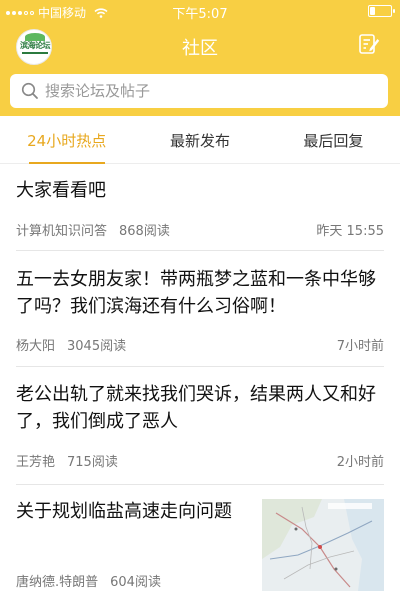 This screenshot has width=400, height=610. I want to click on search-input, so click(216, 91).